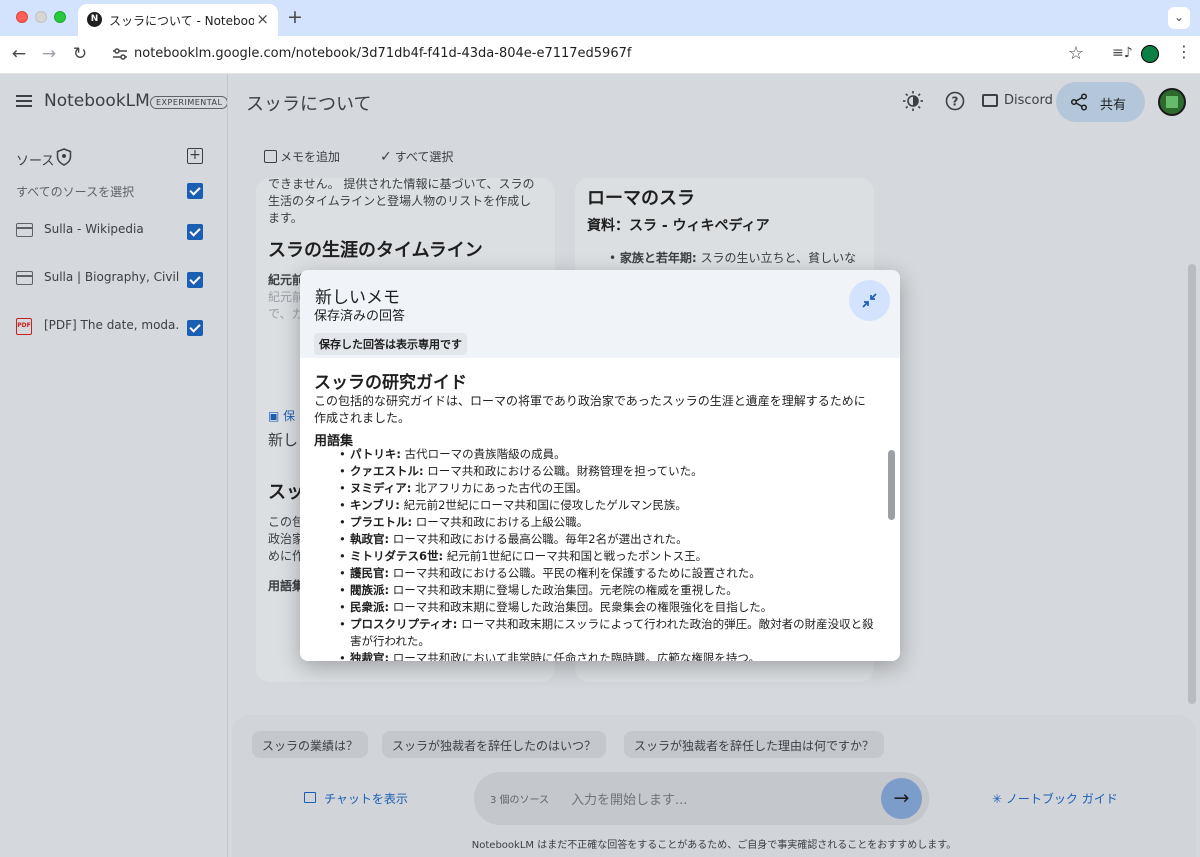 This screenshot has height=857, width=1200. What do you see at coordinates (370, 607) in the screenshot?
I see `glossary-term: 民衆派:` at bounding box center [370, 607].